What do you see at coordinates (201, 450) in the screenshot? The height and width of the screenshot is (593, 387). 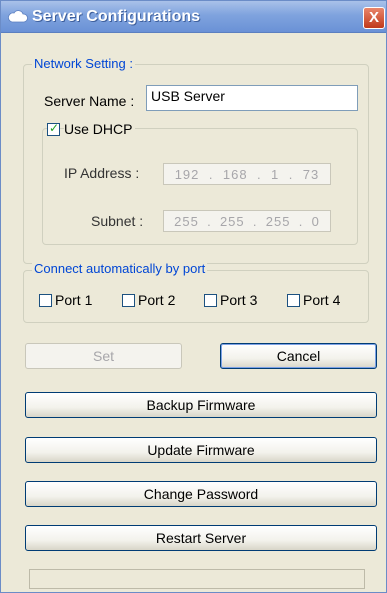 I see `update-firmware-button: Update Firmware` at bounding box center [201, 450].